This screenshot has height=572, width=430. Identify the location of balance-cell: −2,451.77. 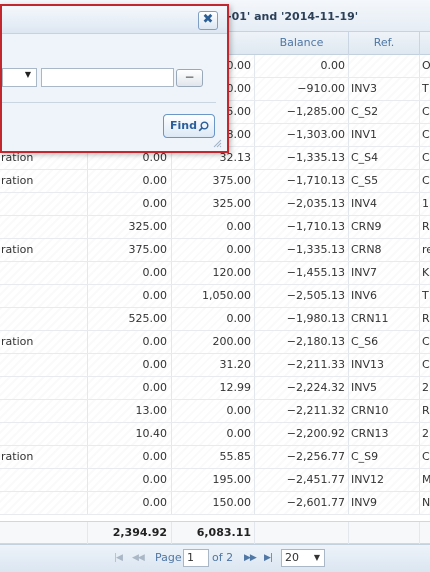
(302, 480).